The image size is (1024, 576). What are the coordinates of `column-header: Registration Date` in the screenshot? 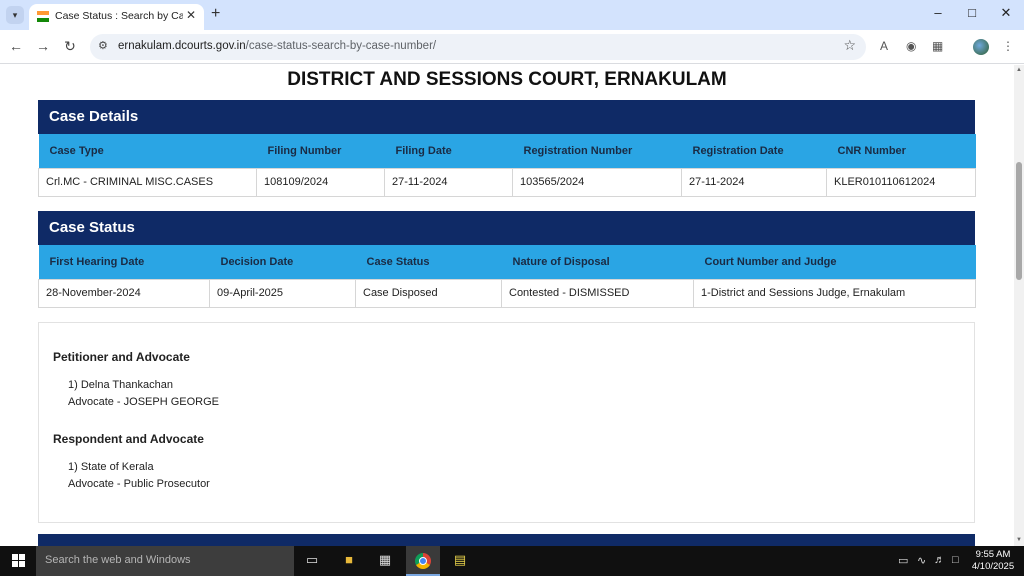 It's located at (754, 151).